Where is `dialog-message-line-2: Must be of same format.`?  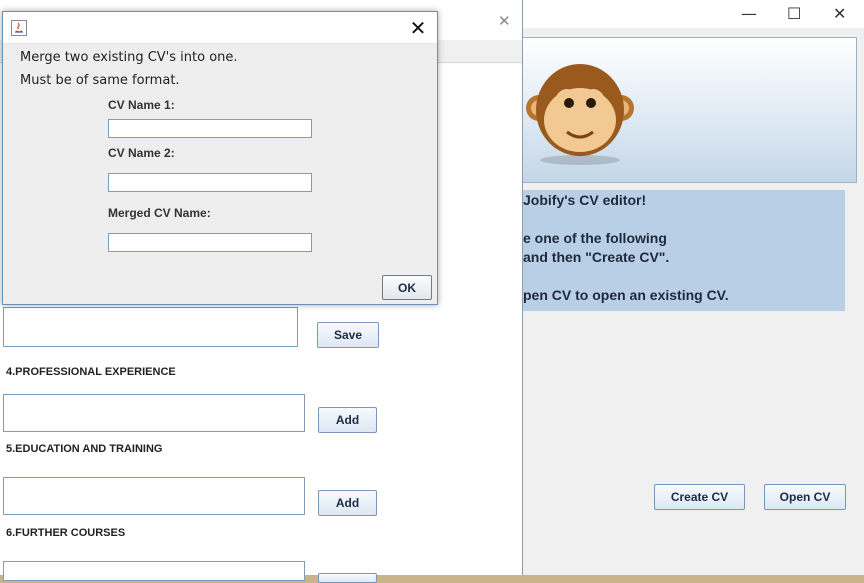 dialog-message-line-2: Must be of same format. is located at coordinates (100, 80).